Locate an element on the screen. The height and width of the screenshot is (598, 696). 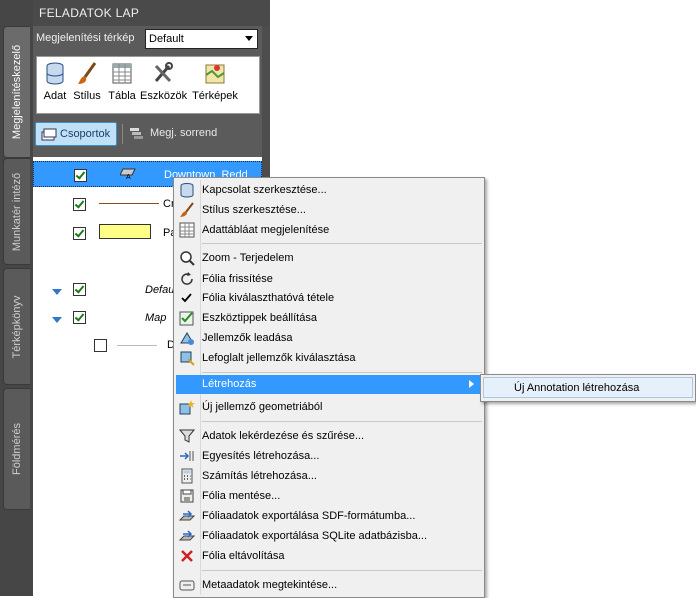
menu-item-label: Új jellemző geometriából is located at coordinates (262, 407).